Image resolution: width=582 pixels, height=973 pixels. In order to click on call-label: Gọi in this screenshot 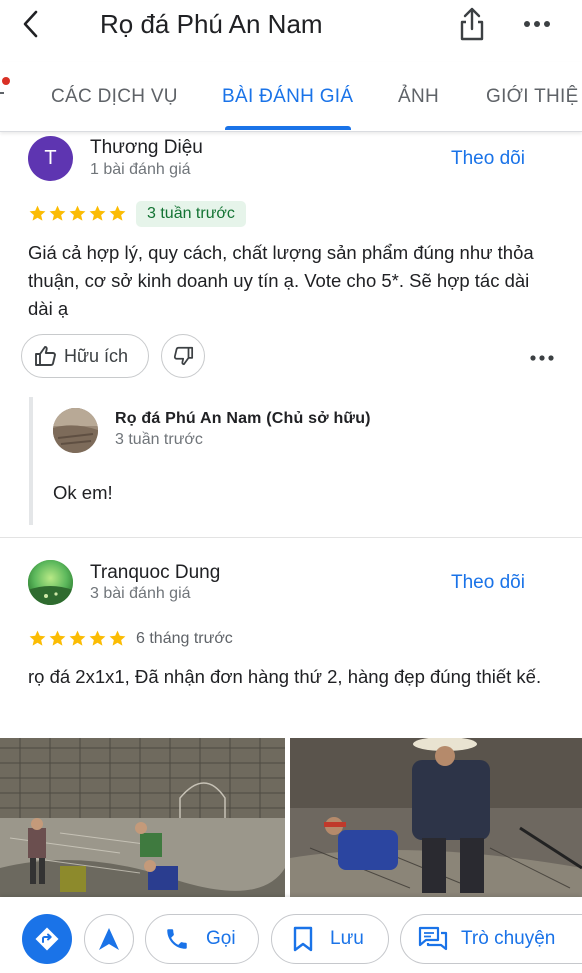, I will do `click(221, 938)`.